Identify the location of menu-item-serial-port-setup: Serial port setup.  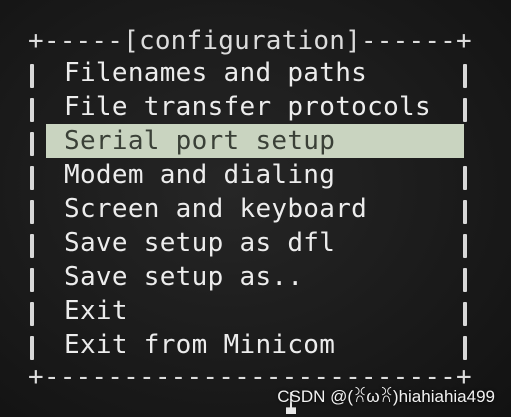
(255, 141).